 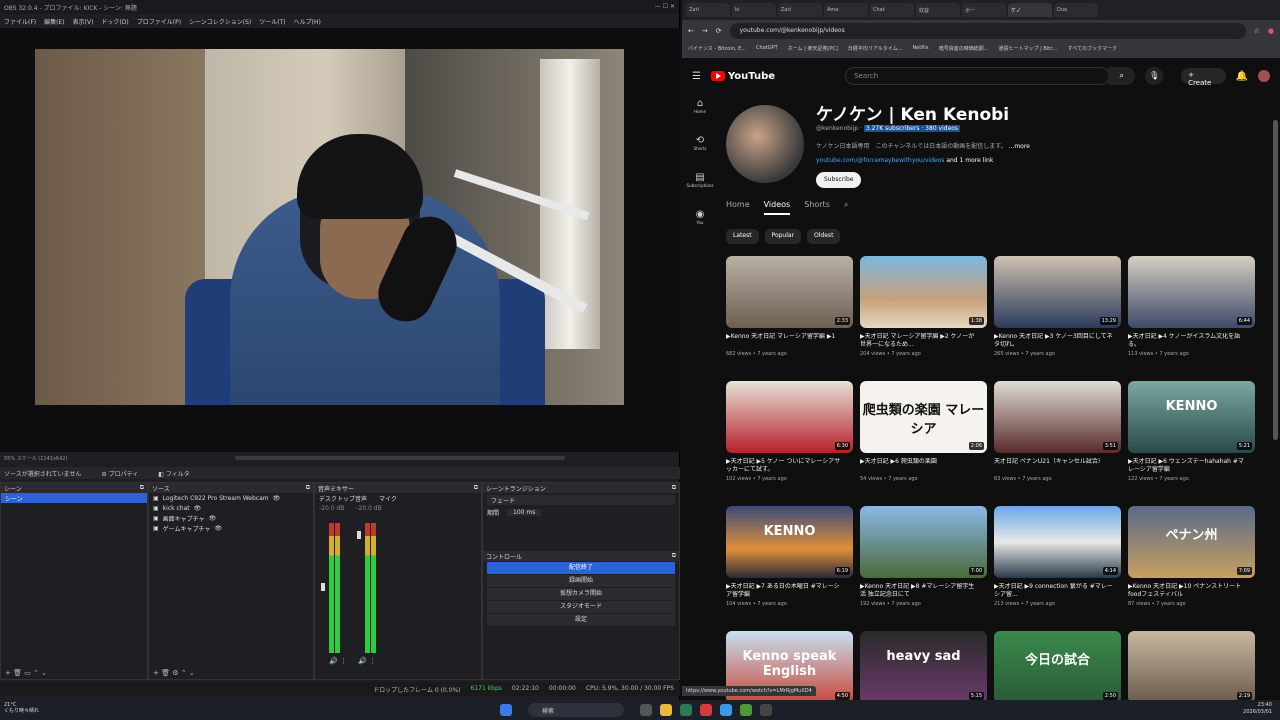 What do you see at coordinates (789, 341) in the screenshot?
I see `video-title: ▶Kenno 天才日記 マレーシア留学編 ▶1` at bounding box center [789, 341].